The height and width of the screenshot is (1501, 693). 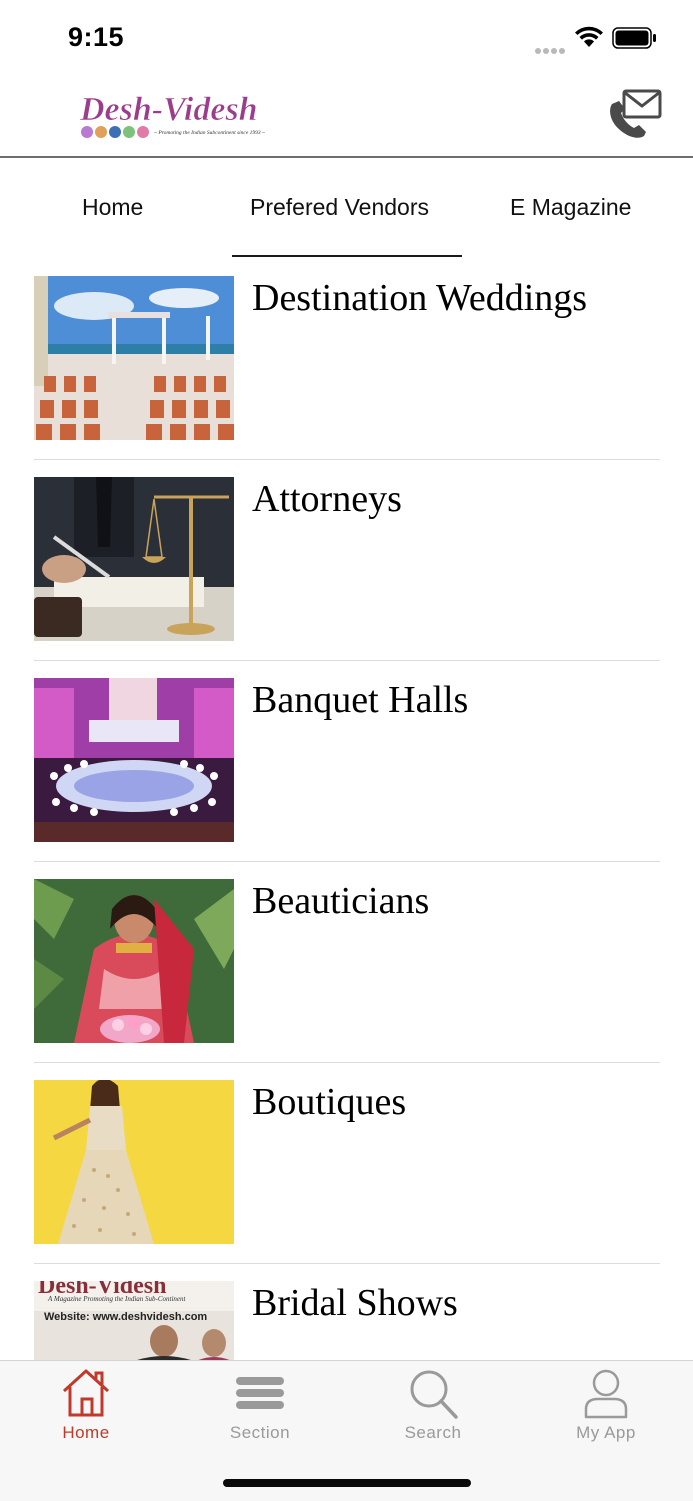 What do you see at coordinates (347, 761) in the screenshot?
I see `vendor-item-banquet-halls: Banquet Halls` at bounding box center [347, 761].